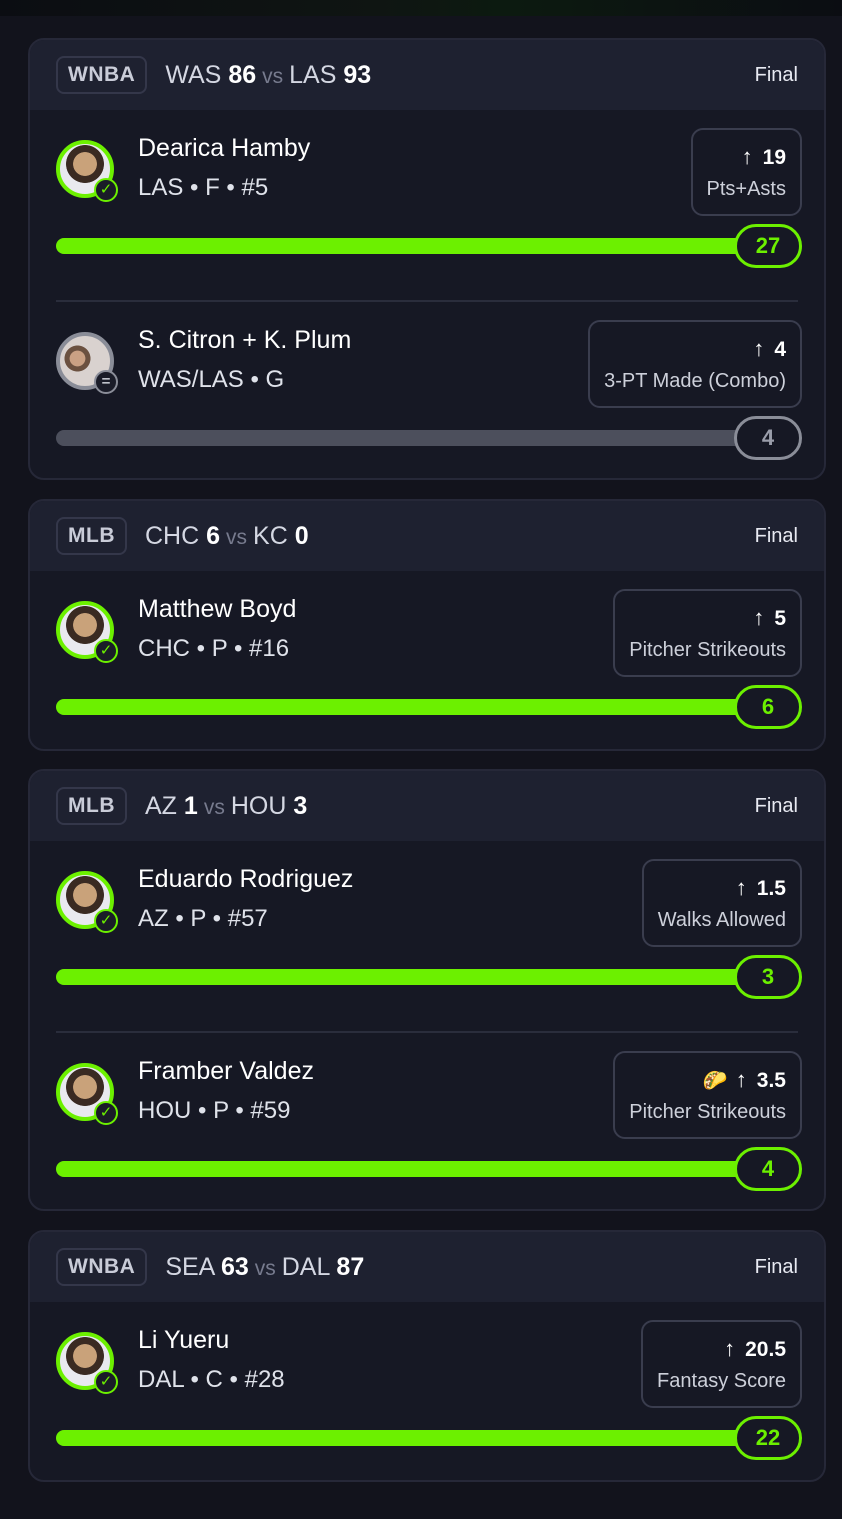  What do you see at coordinates (357, 74) in the screenshot?
I see `home-score: 93` at bounding box center [357, 74].